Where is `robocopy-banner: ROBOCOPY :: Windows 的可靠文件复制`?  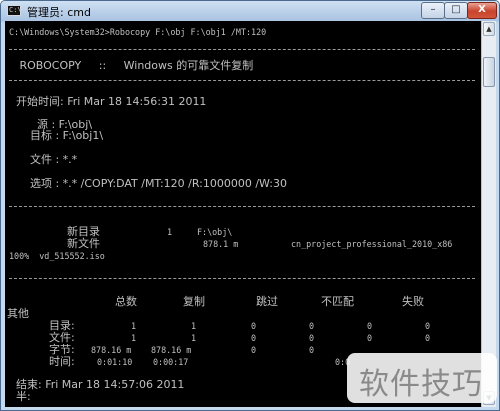
robocopy-banner: ROBOCOPY :: Windows 的可靠文件复制 is located at coordinates (131, 65).